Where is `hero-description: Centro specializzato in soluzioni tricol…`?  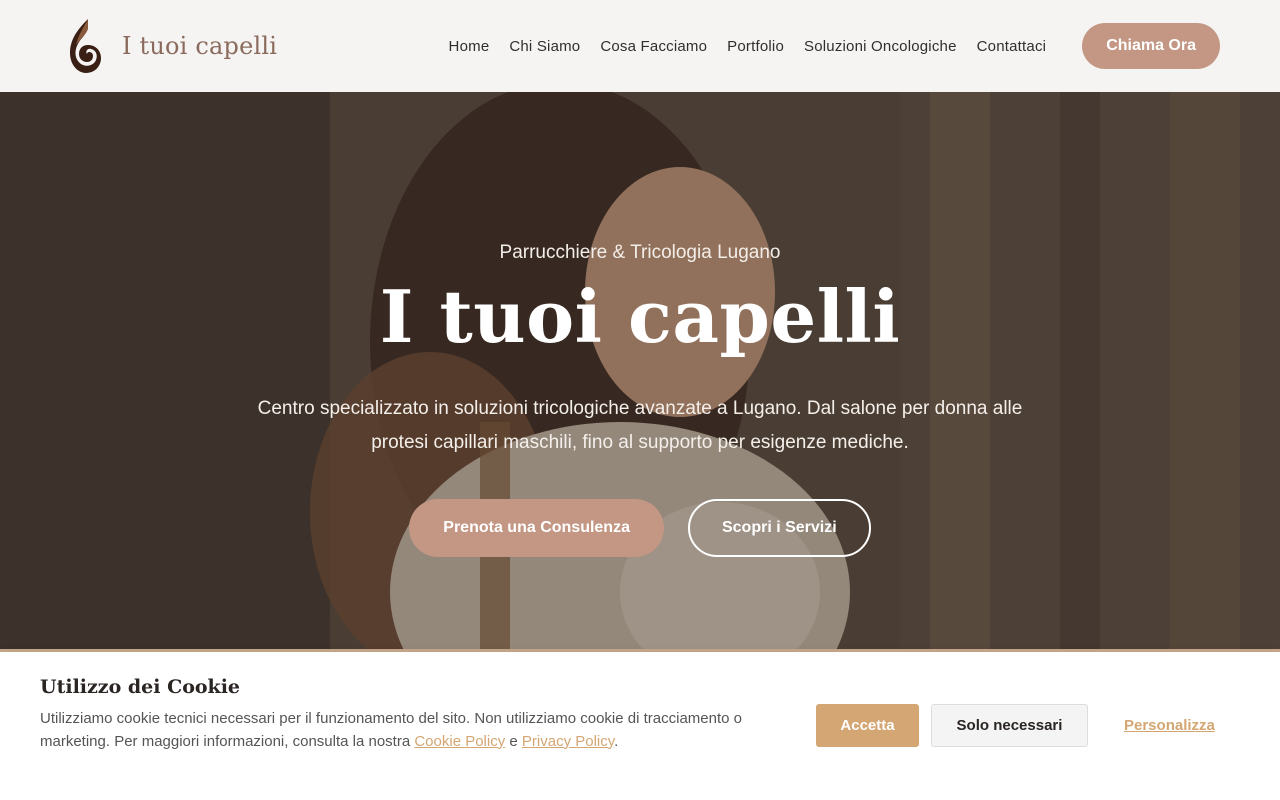
hero-description: Centro specializzato in soluzioni tricol… is located at coordinates (640, 425).